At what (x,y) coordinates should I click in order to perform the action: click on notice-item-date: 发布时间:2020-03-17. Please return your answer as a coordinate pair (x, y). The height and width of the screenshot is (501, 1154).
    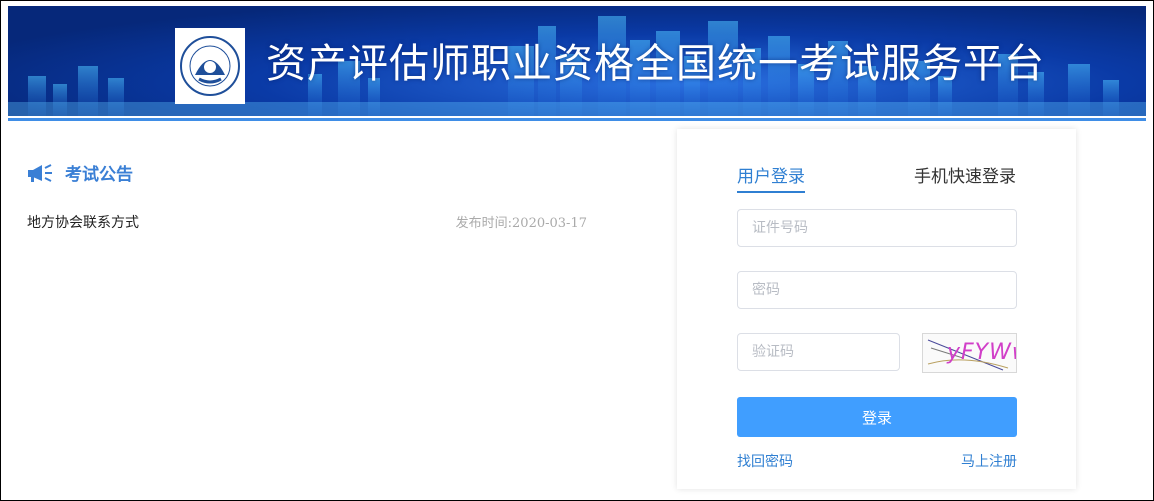
    Looking at the image, I should click on (521, 223).